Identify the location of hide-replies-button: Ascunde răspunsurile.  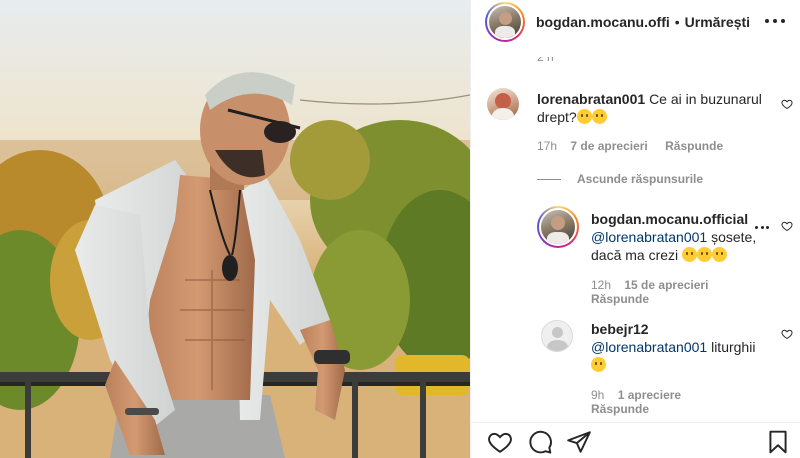
(620, 179).